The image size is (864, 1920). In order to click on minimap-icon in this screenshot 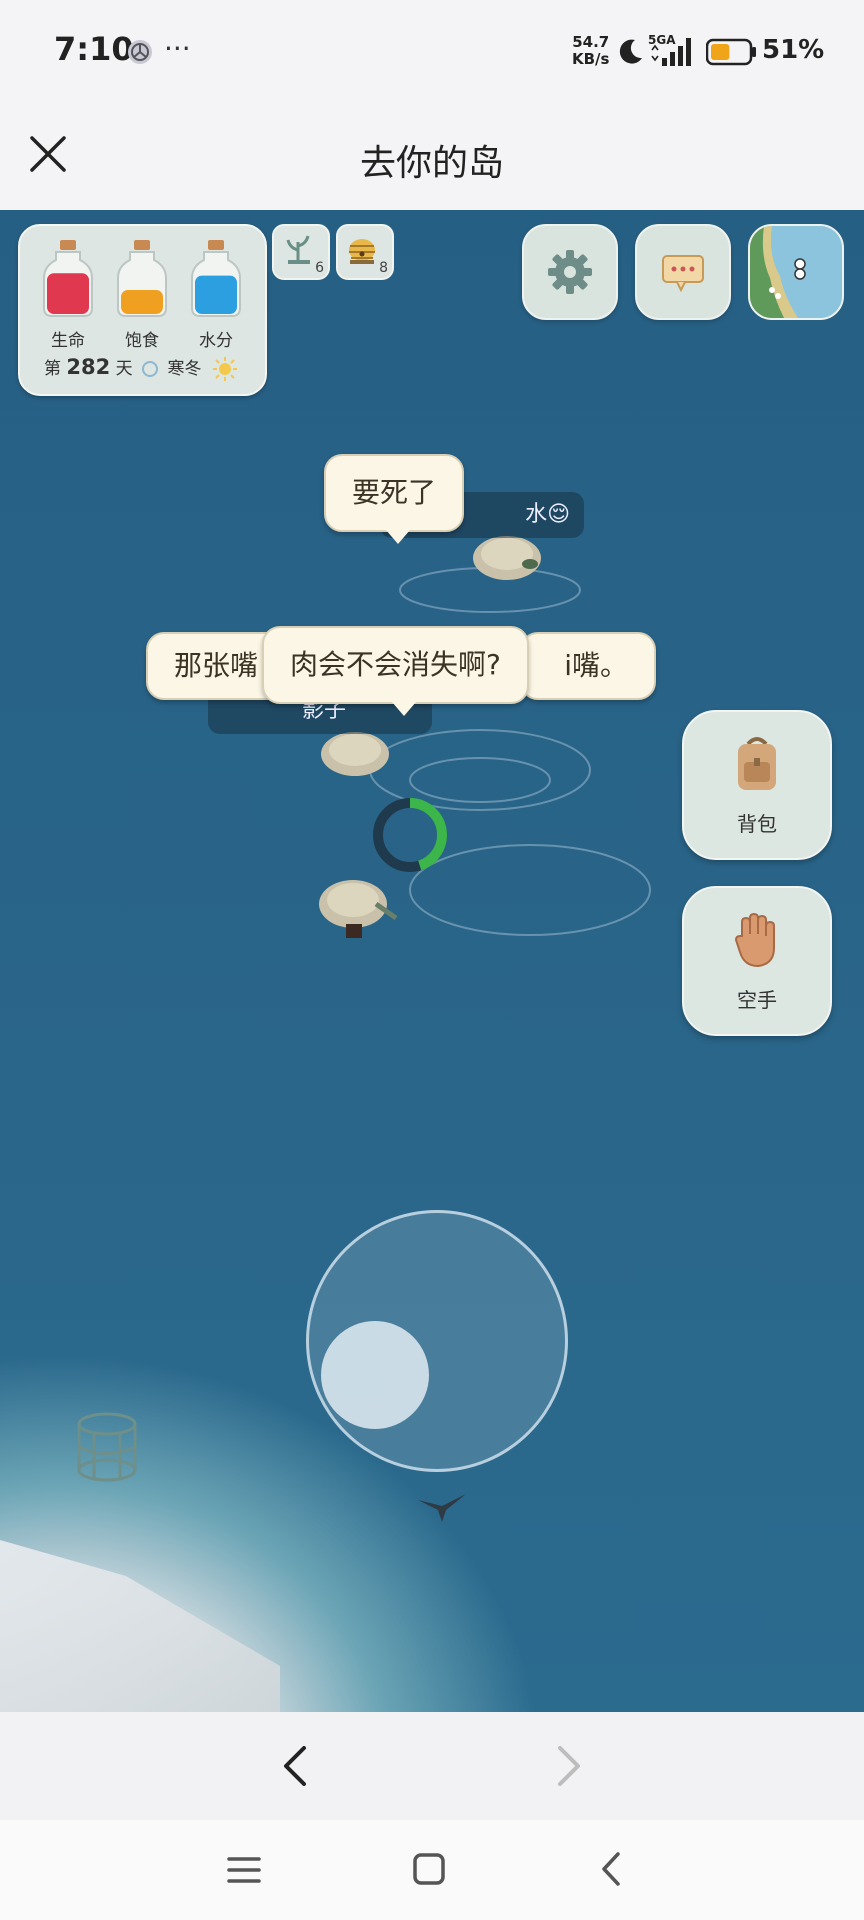, I will do `click(796, 272)`.